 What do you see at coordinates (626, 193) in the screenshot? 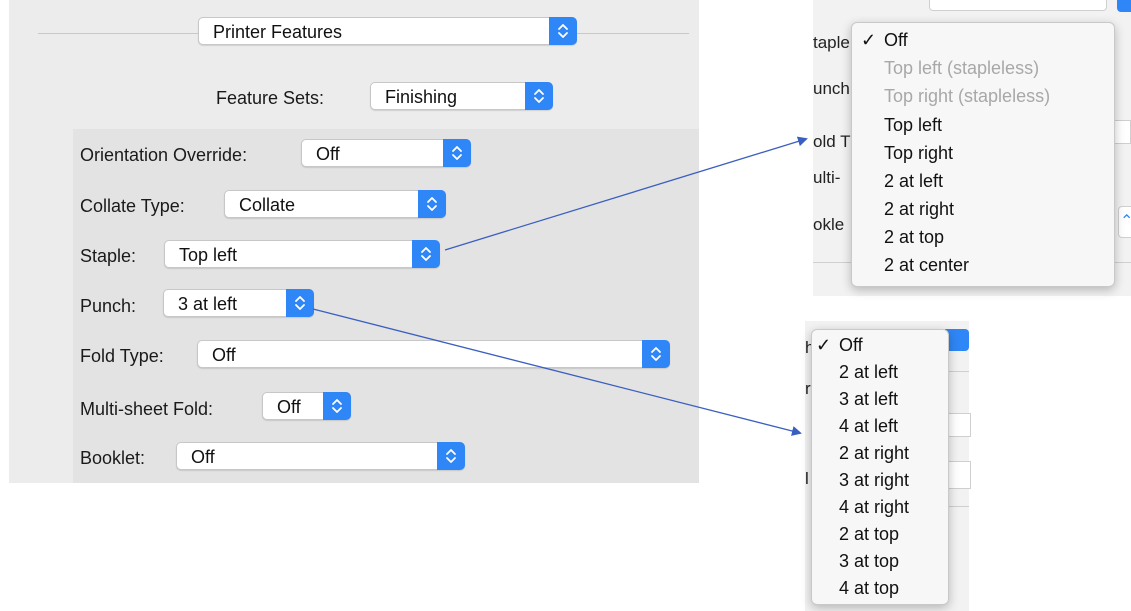
I see `staple-arrow` at bounding box center [626, 193].